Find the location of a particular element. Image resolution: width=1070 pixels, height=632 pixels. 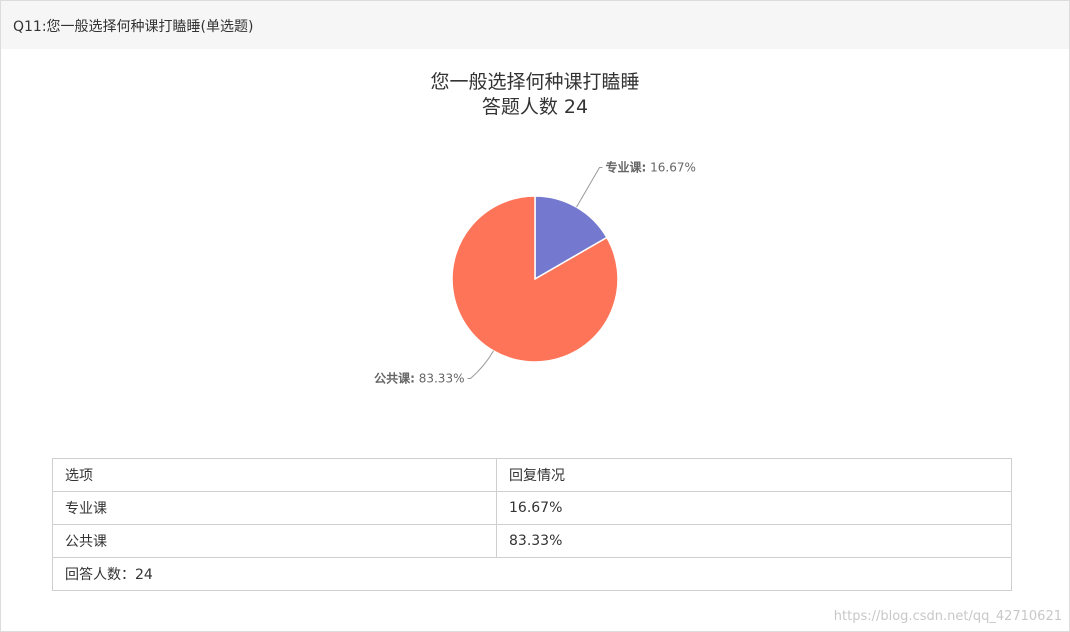

chart-subtitle: 答题人数 24 is located at coordinates (535, 107).